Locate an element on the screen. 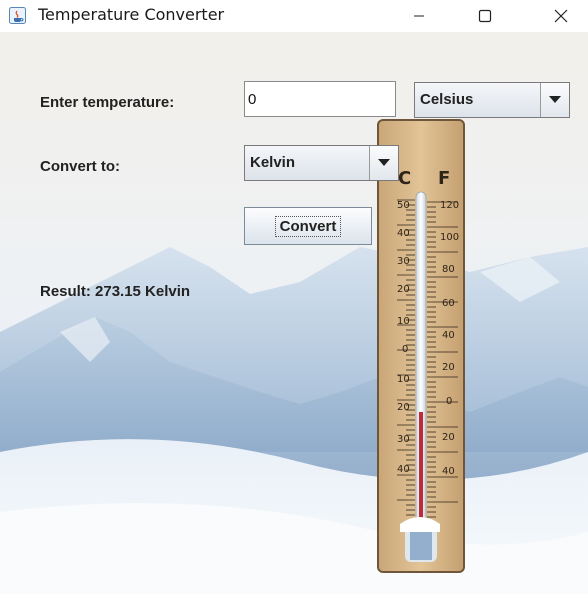 The image size is (588, 594). convert-to-label: Convert to: is located at coordinates (80, 166).